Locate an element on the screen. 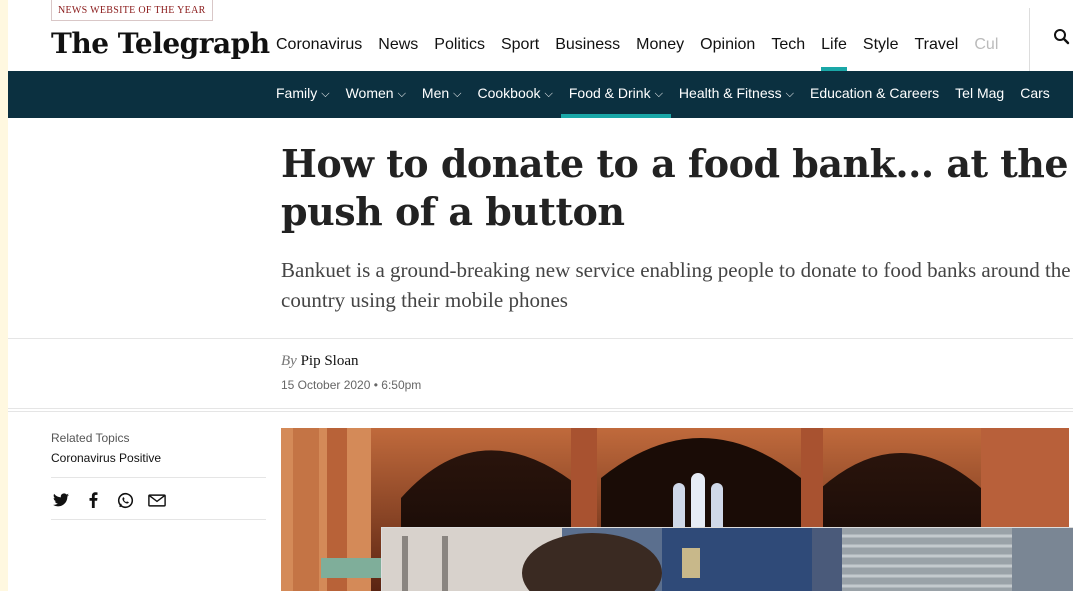 This screenshot has width=1073, height=591. nav-business: Business is located at coordinates (587, 45).